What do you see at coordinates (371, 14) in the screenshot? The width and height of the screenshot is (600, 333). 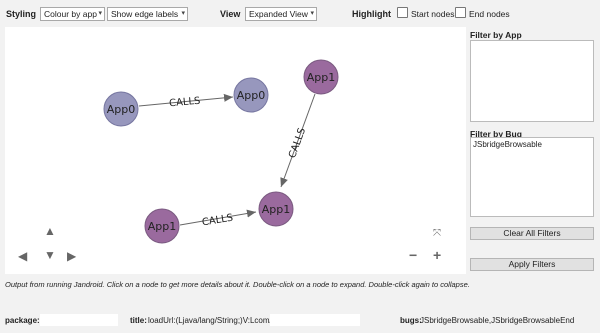 I see `highlight-label: Highlight` at bounding box center [371, 14].